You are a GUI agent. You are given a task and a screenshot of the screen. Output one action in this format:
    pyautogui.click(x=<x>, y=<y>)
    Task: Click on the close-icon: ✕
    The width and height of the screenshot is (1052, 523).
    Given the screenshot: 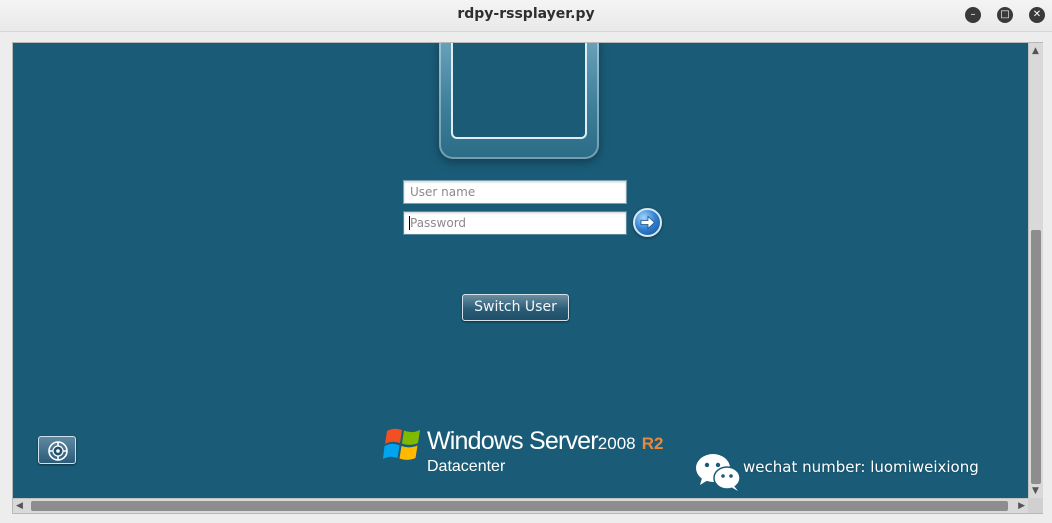 What is the action you would take?
    pyautogui.click(x=1037, y=14)
    